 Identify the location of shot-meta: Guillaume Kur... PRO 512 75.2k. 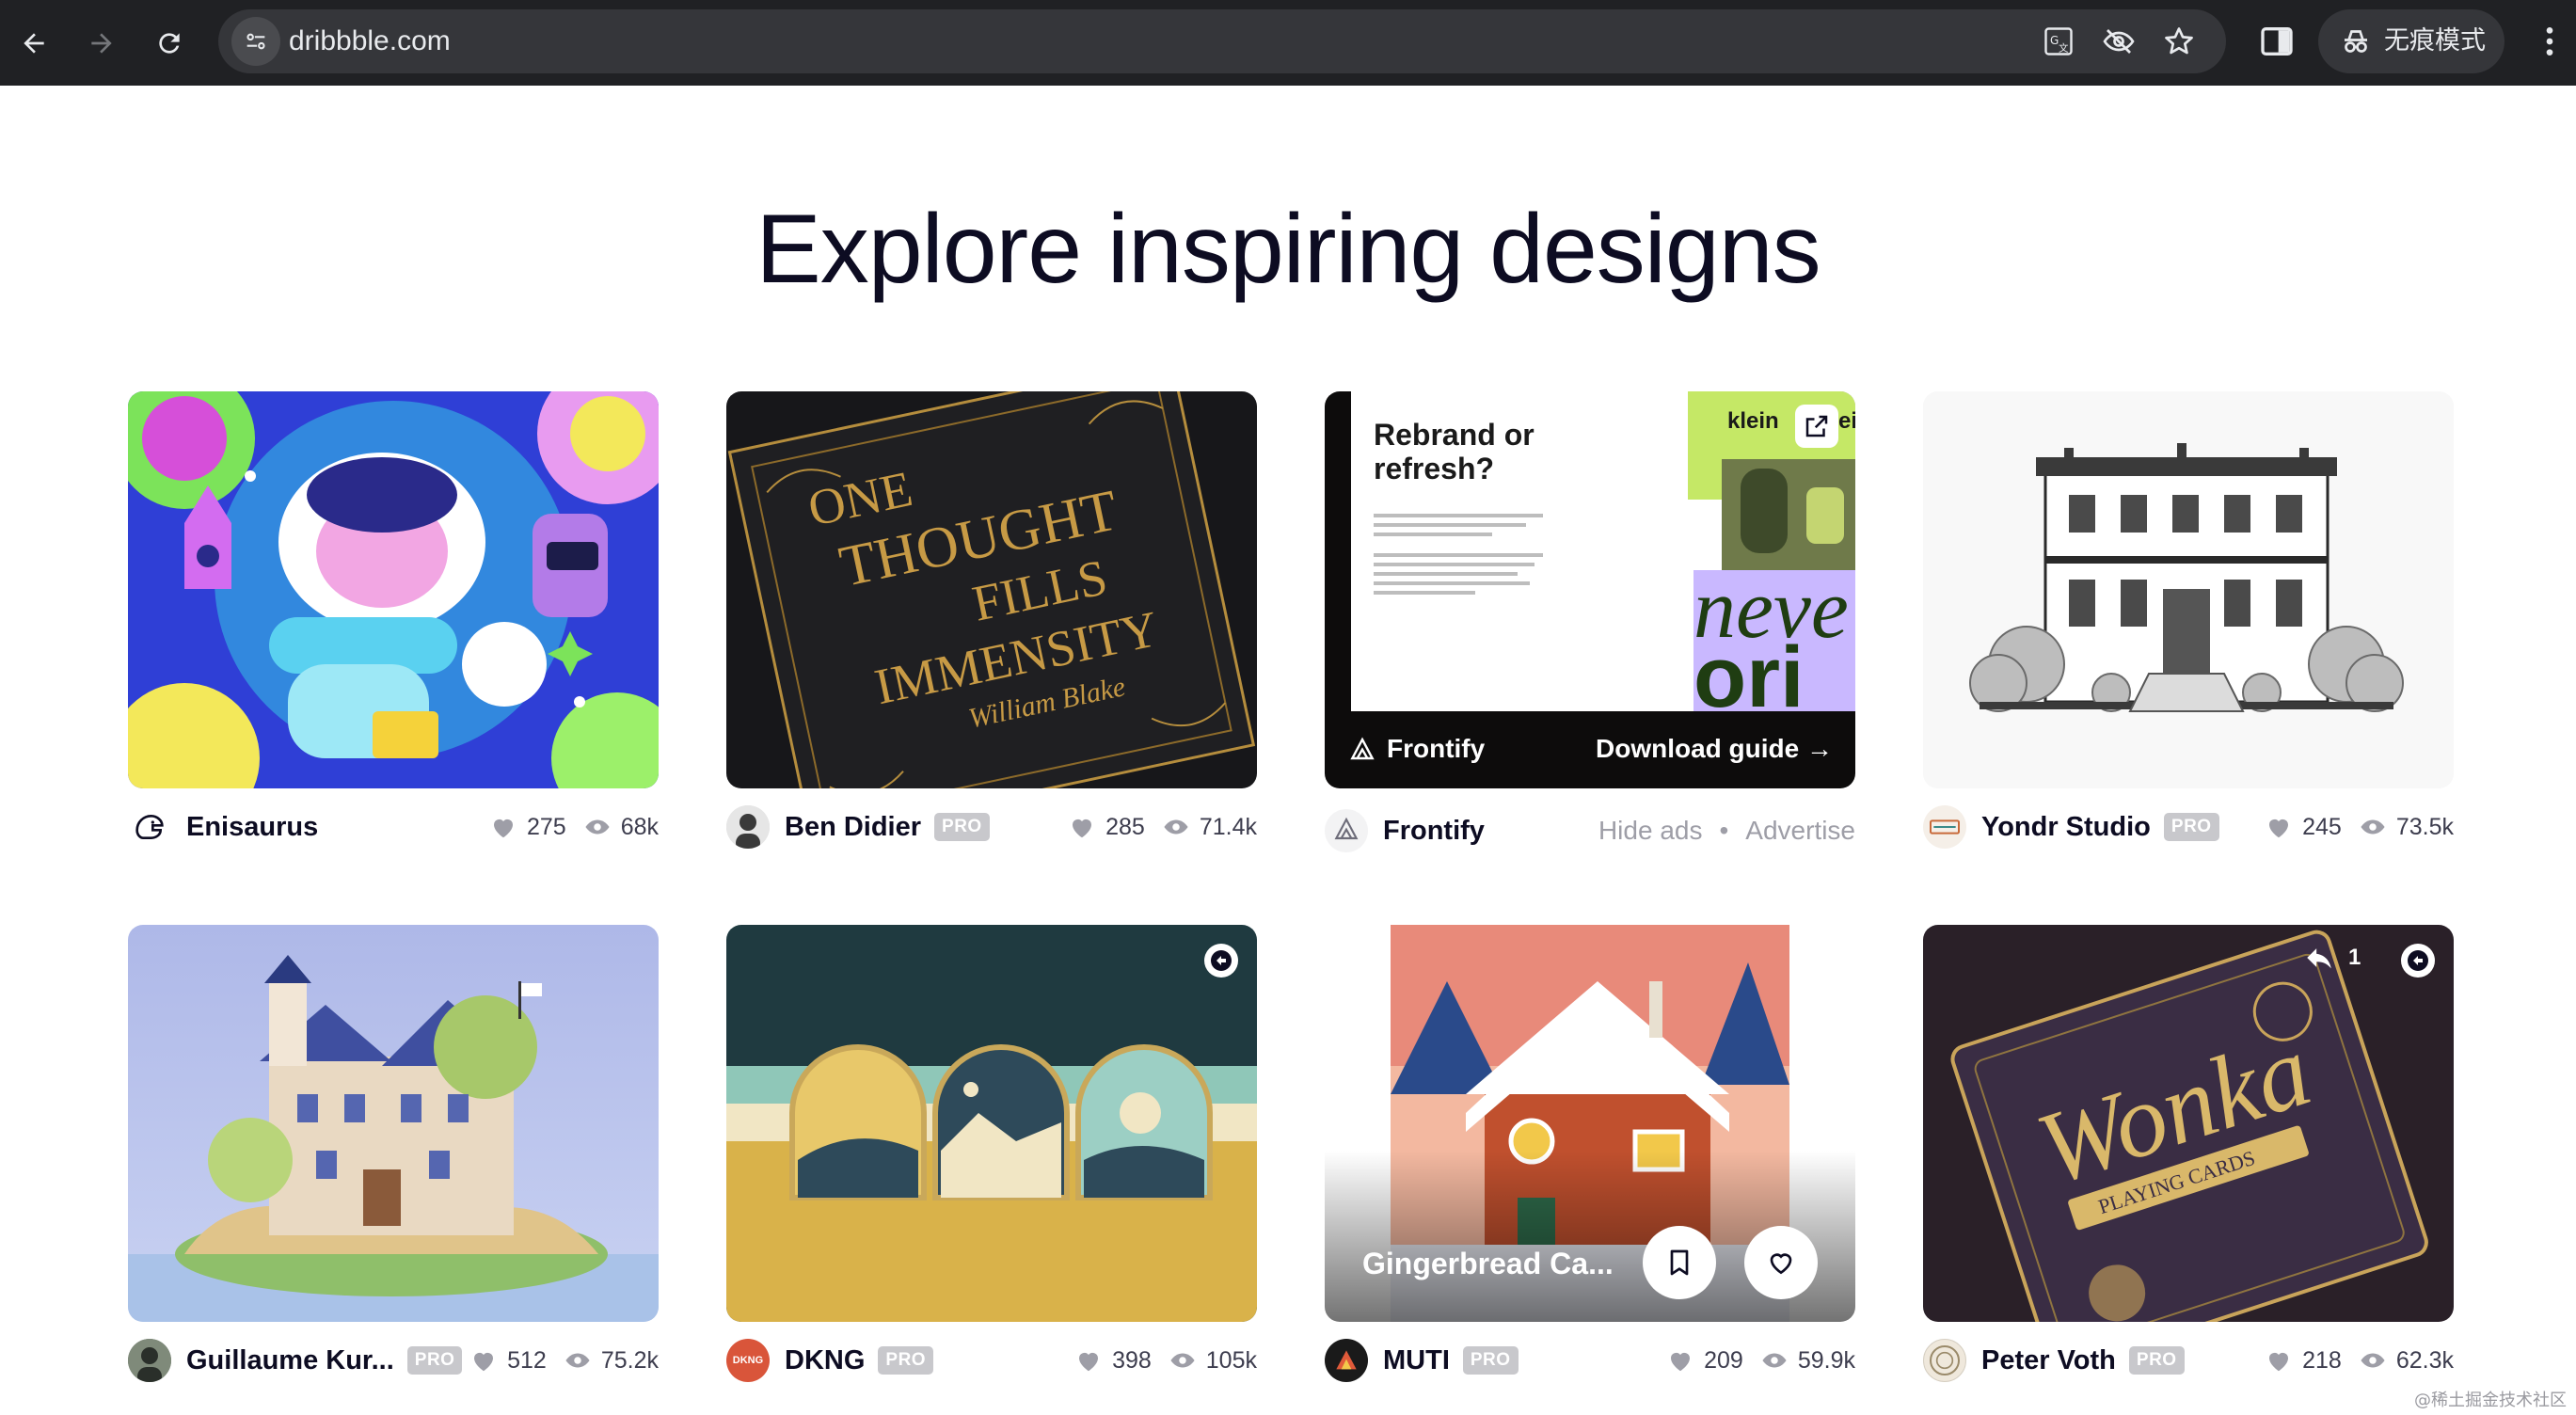
(394, 1360).